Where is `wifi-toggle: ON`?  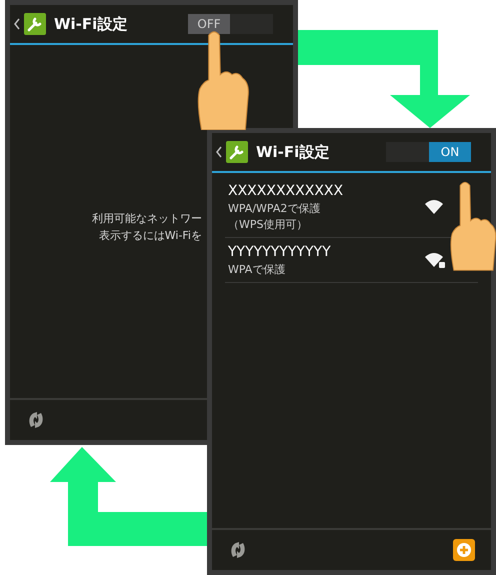 wifi-toggle: ON is located at coordinates (428, 152).